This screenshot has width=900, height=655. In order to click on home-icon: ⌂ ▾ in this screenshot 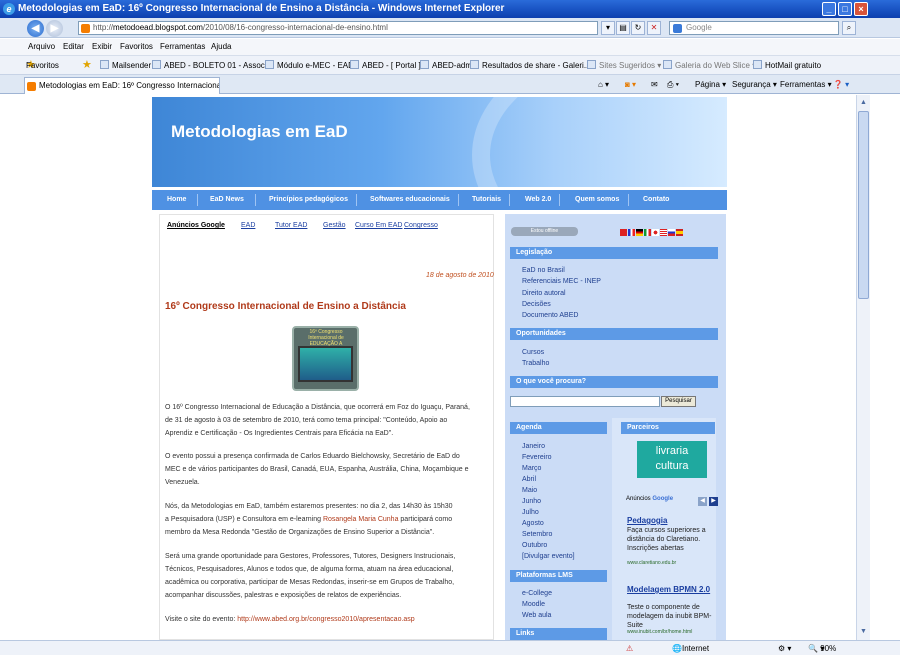, I will do `click(603, 84)`.